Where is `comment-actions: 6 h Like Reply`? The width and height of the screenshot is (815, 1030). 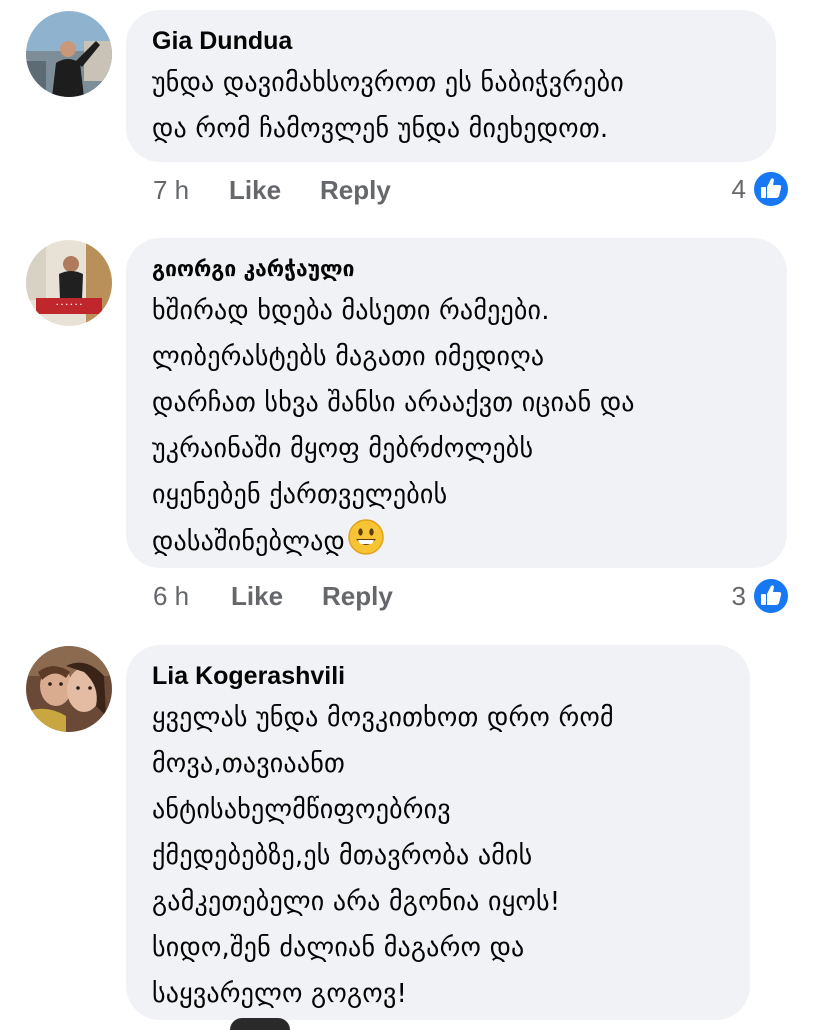 comment-actions: 6 h Like Reply is located at coordinates (407, 596).